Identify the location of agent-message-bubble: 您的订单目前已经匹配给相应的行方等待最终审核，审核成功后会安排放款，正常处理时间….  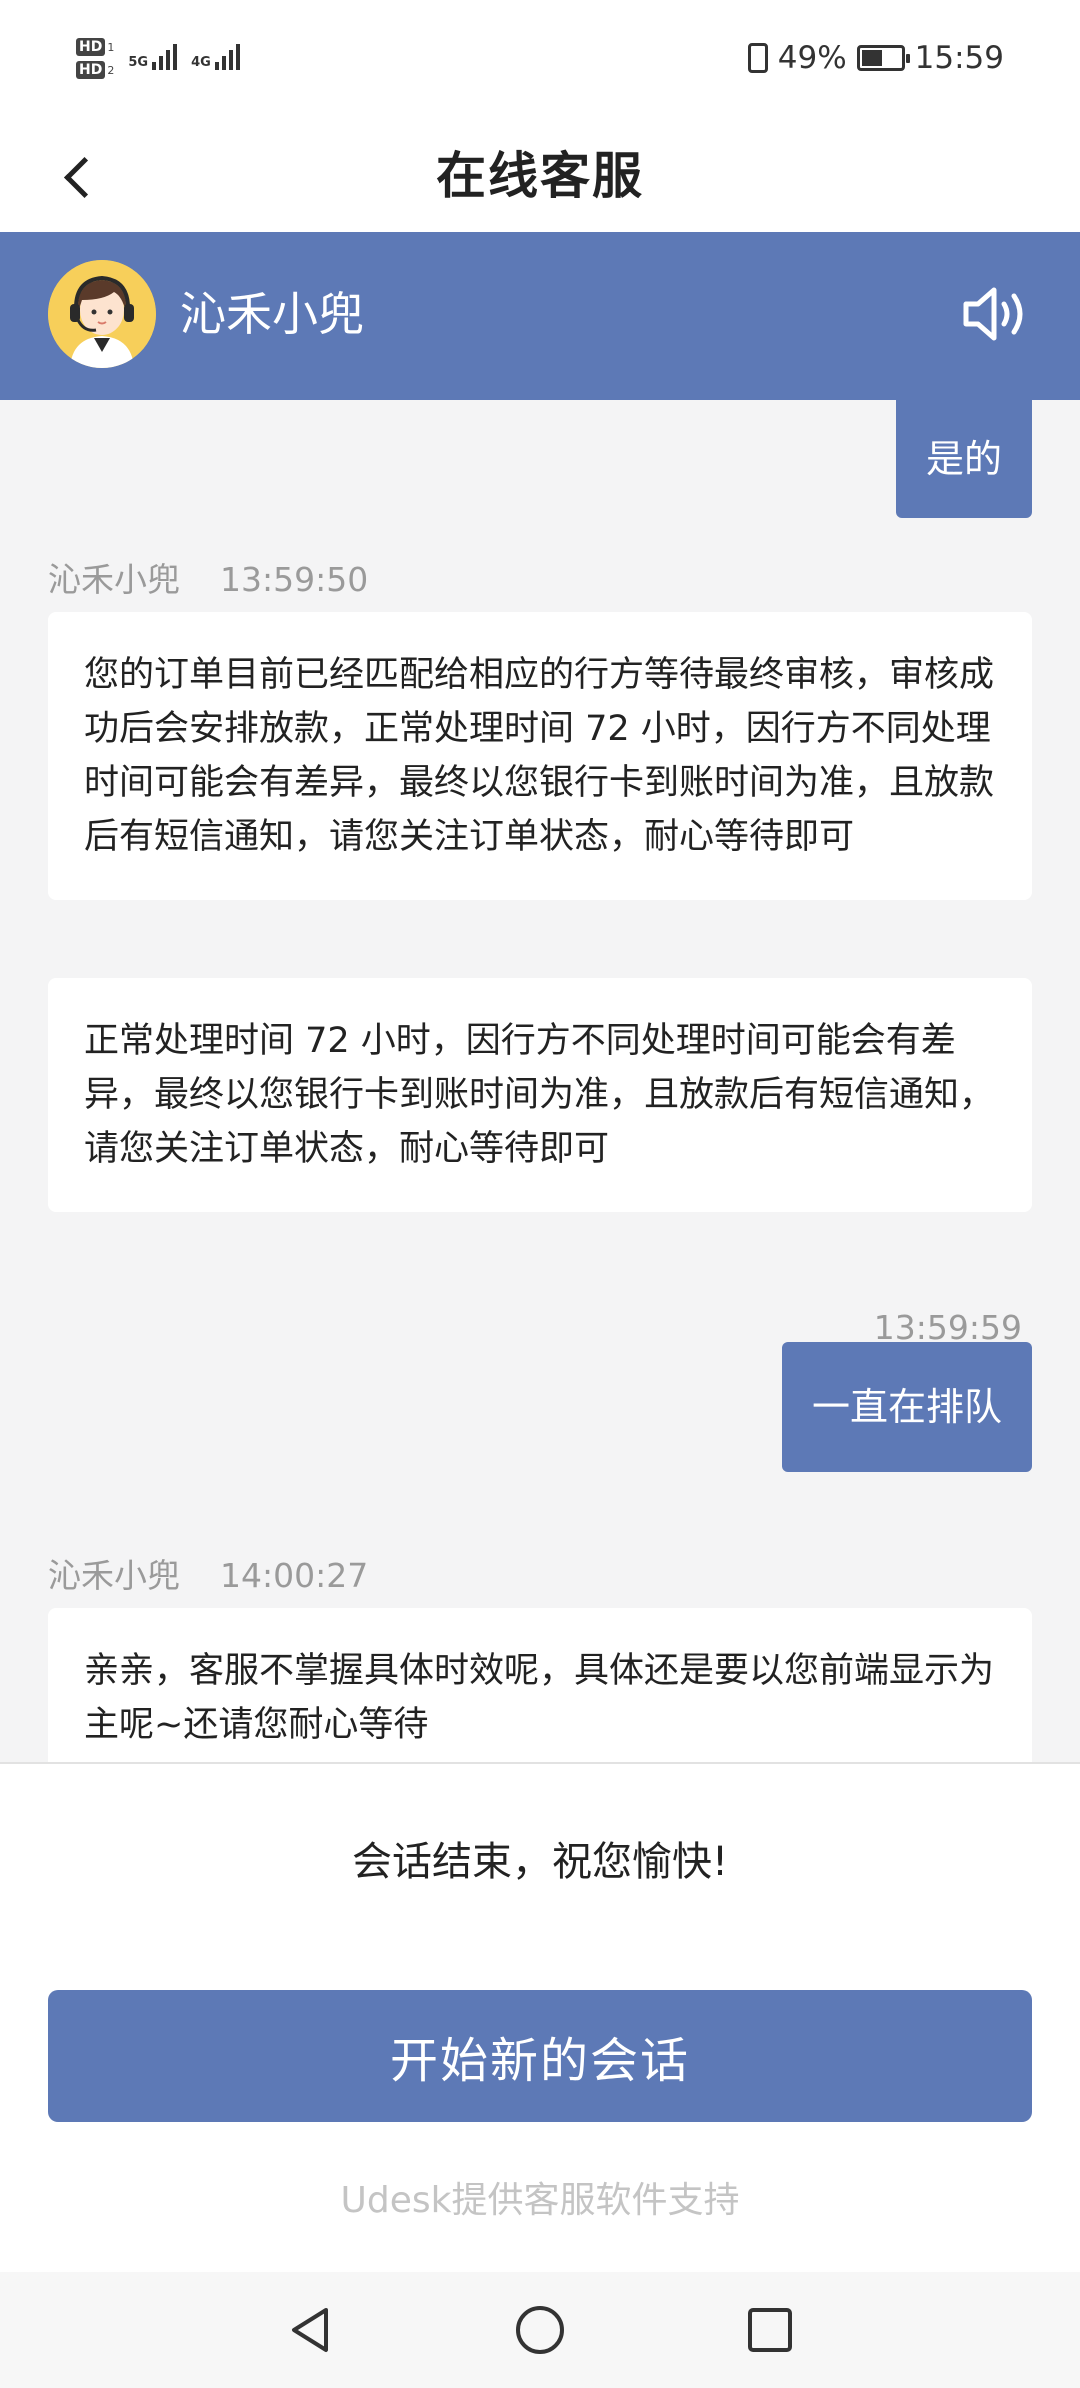
(540, 756).